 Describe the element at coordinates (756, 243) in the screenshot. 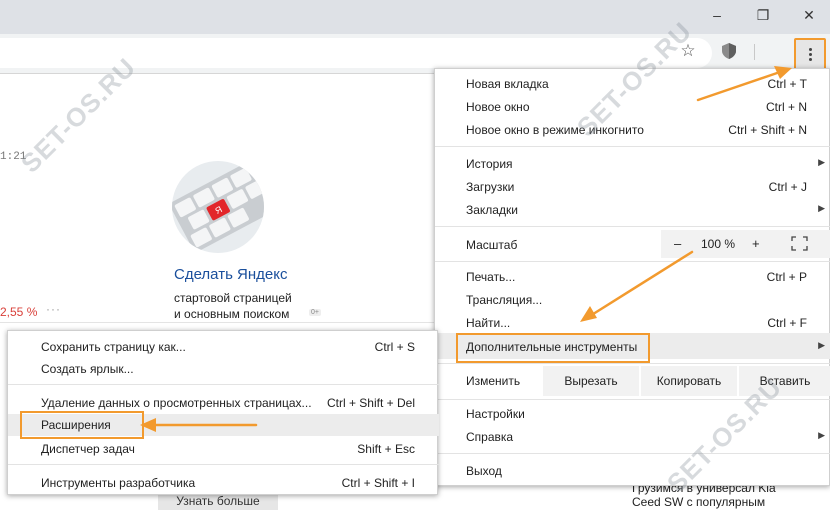

I see `zoom-in-button: +` at that location.